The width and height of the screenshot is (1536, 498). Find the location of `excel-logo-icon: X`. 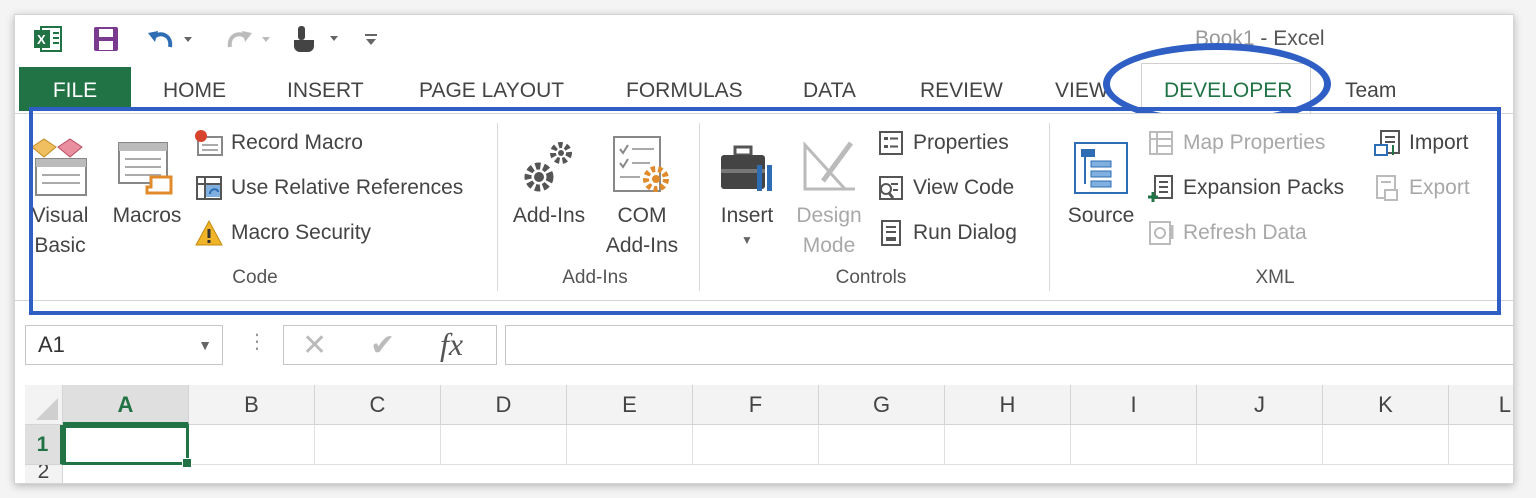

excel-logo-icon: X is located at coordinates (48, 39).